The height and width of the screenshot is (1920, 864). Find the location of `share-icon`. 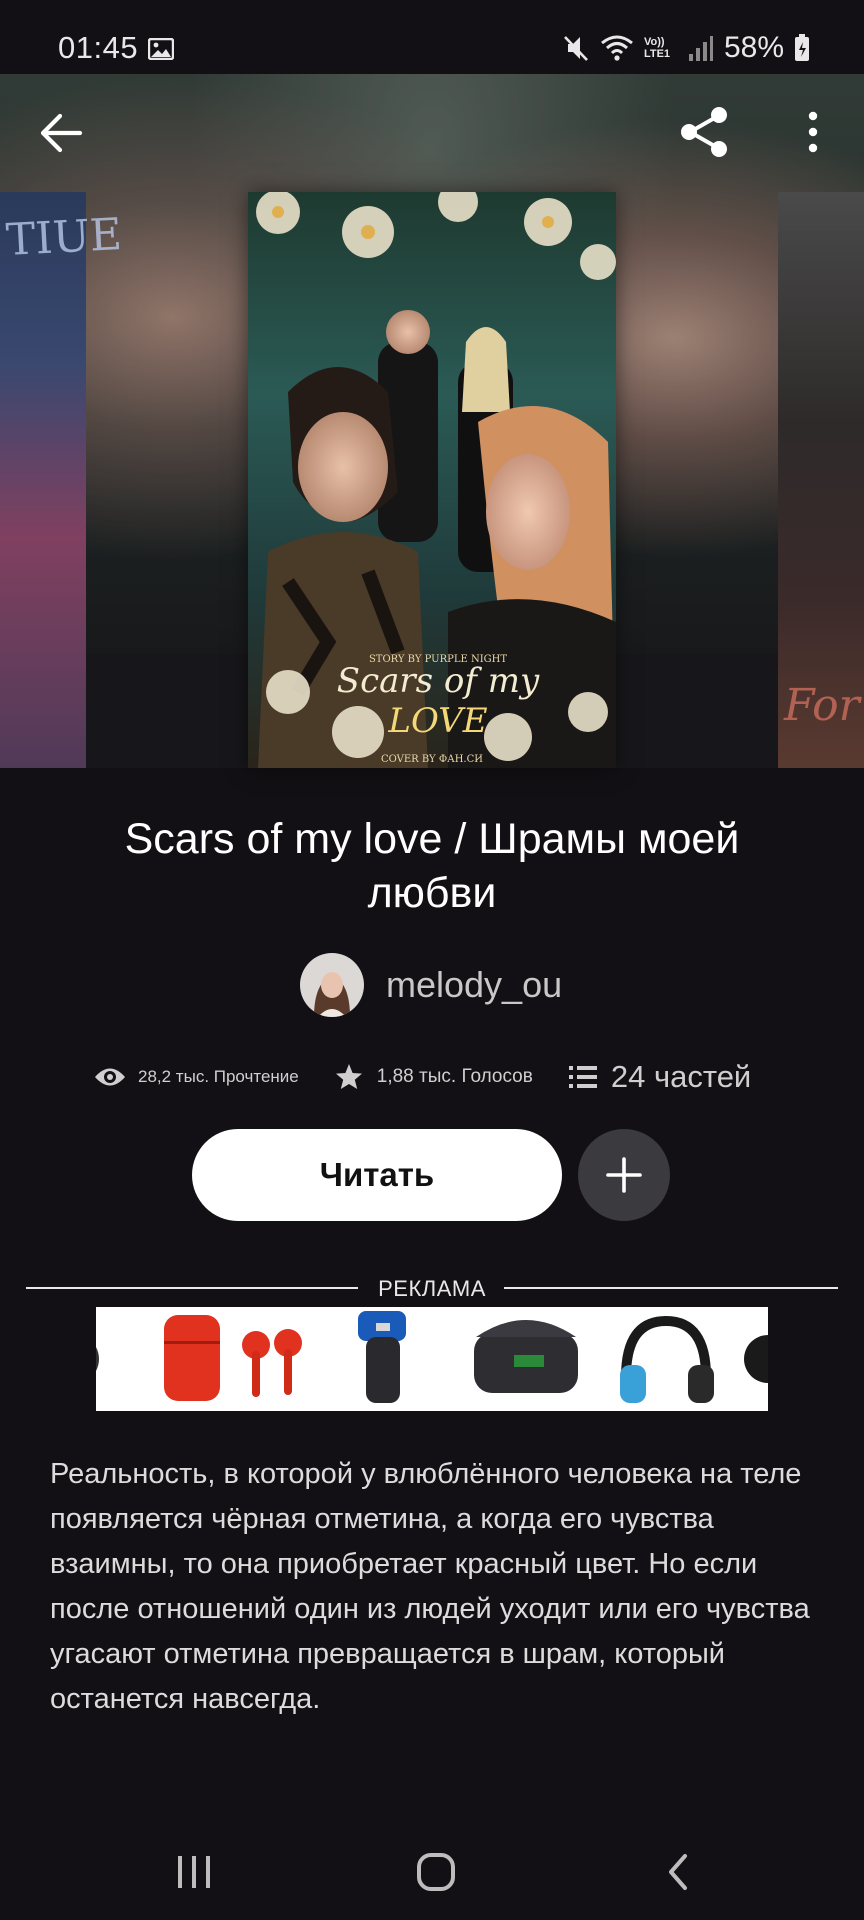

share-icon is located at coordinates (704, 132).